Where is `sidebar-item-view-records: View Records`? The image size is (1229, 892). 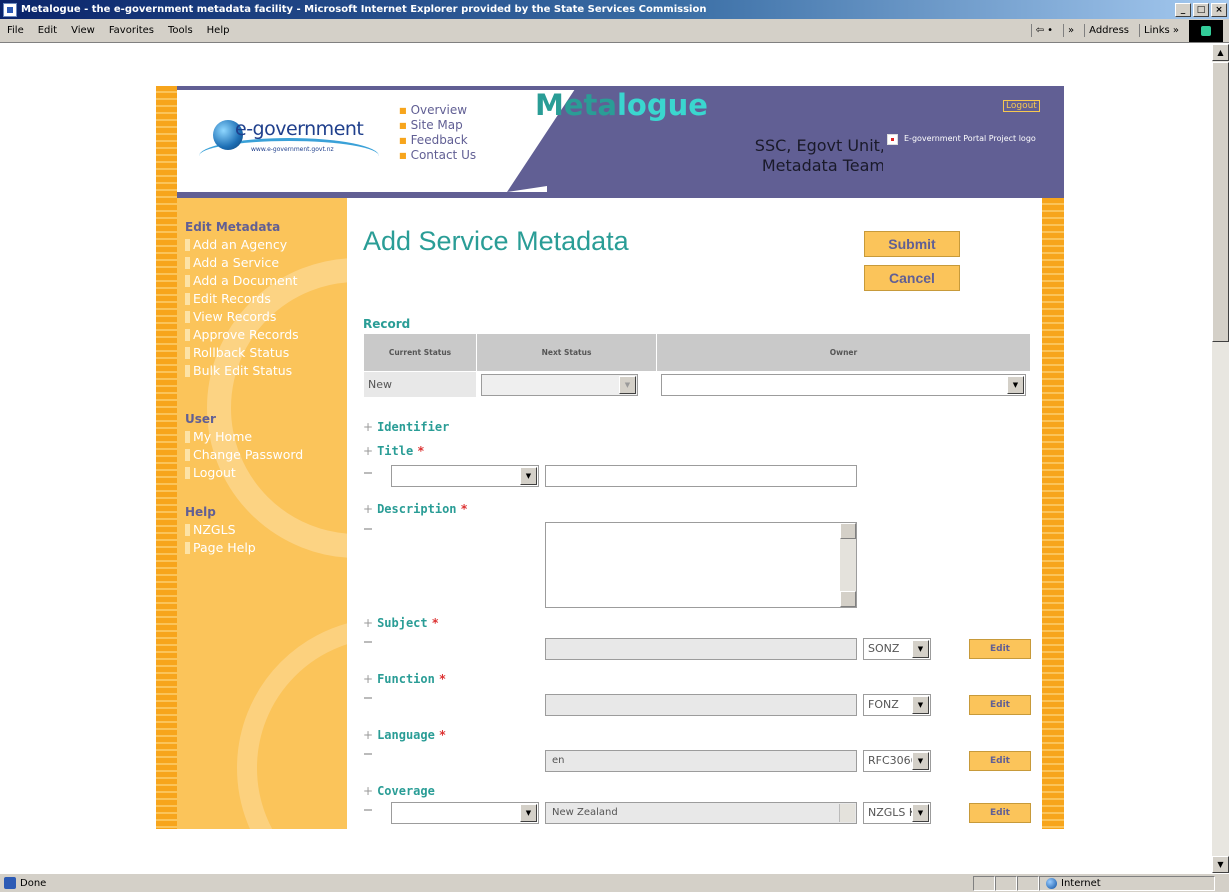
sidebar-item-view-records: View Records is located at coordinates (242, 317).